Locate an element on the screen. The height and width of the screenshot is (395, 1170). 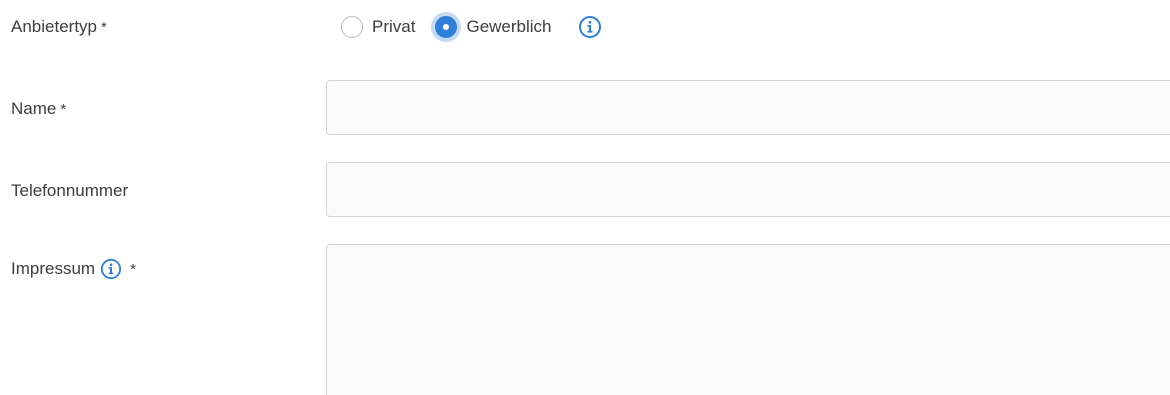
impressum-label-text: Impressum is located at coordinates (53, 268).